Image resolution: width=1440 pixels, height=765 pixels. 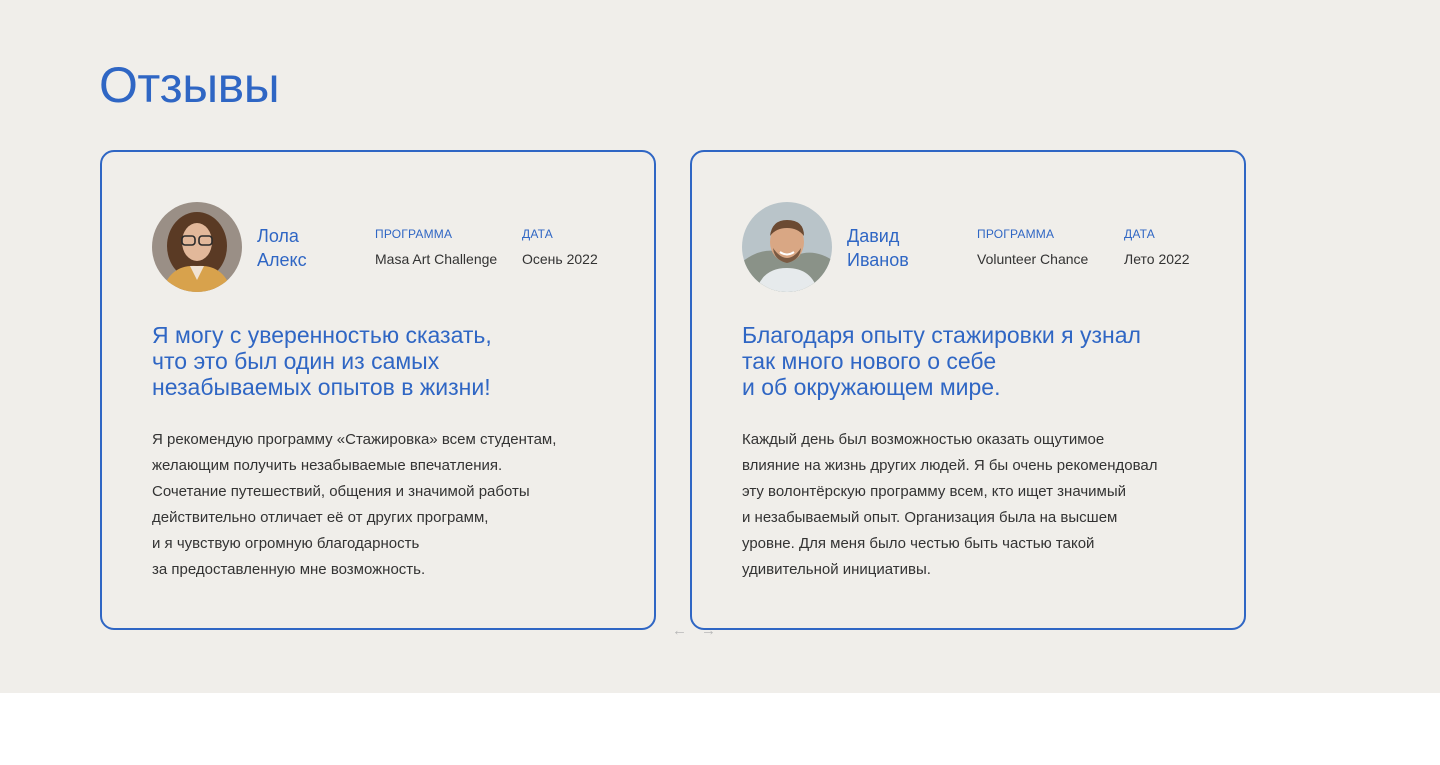 What do you see at coordinates (1157, 259) in the screenshot?
I see `date-value: Лето 2022` at bounding box center [1157, 259].